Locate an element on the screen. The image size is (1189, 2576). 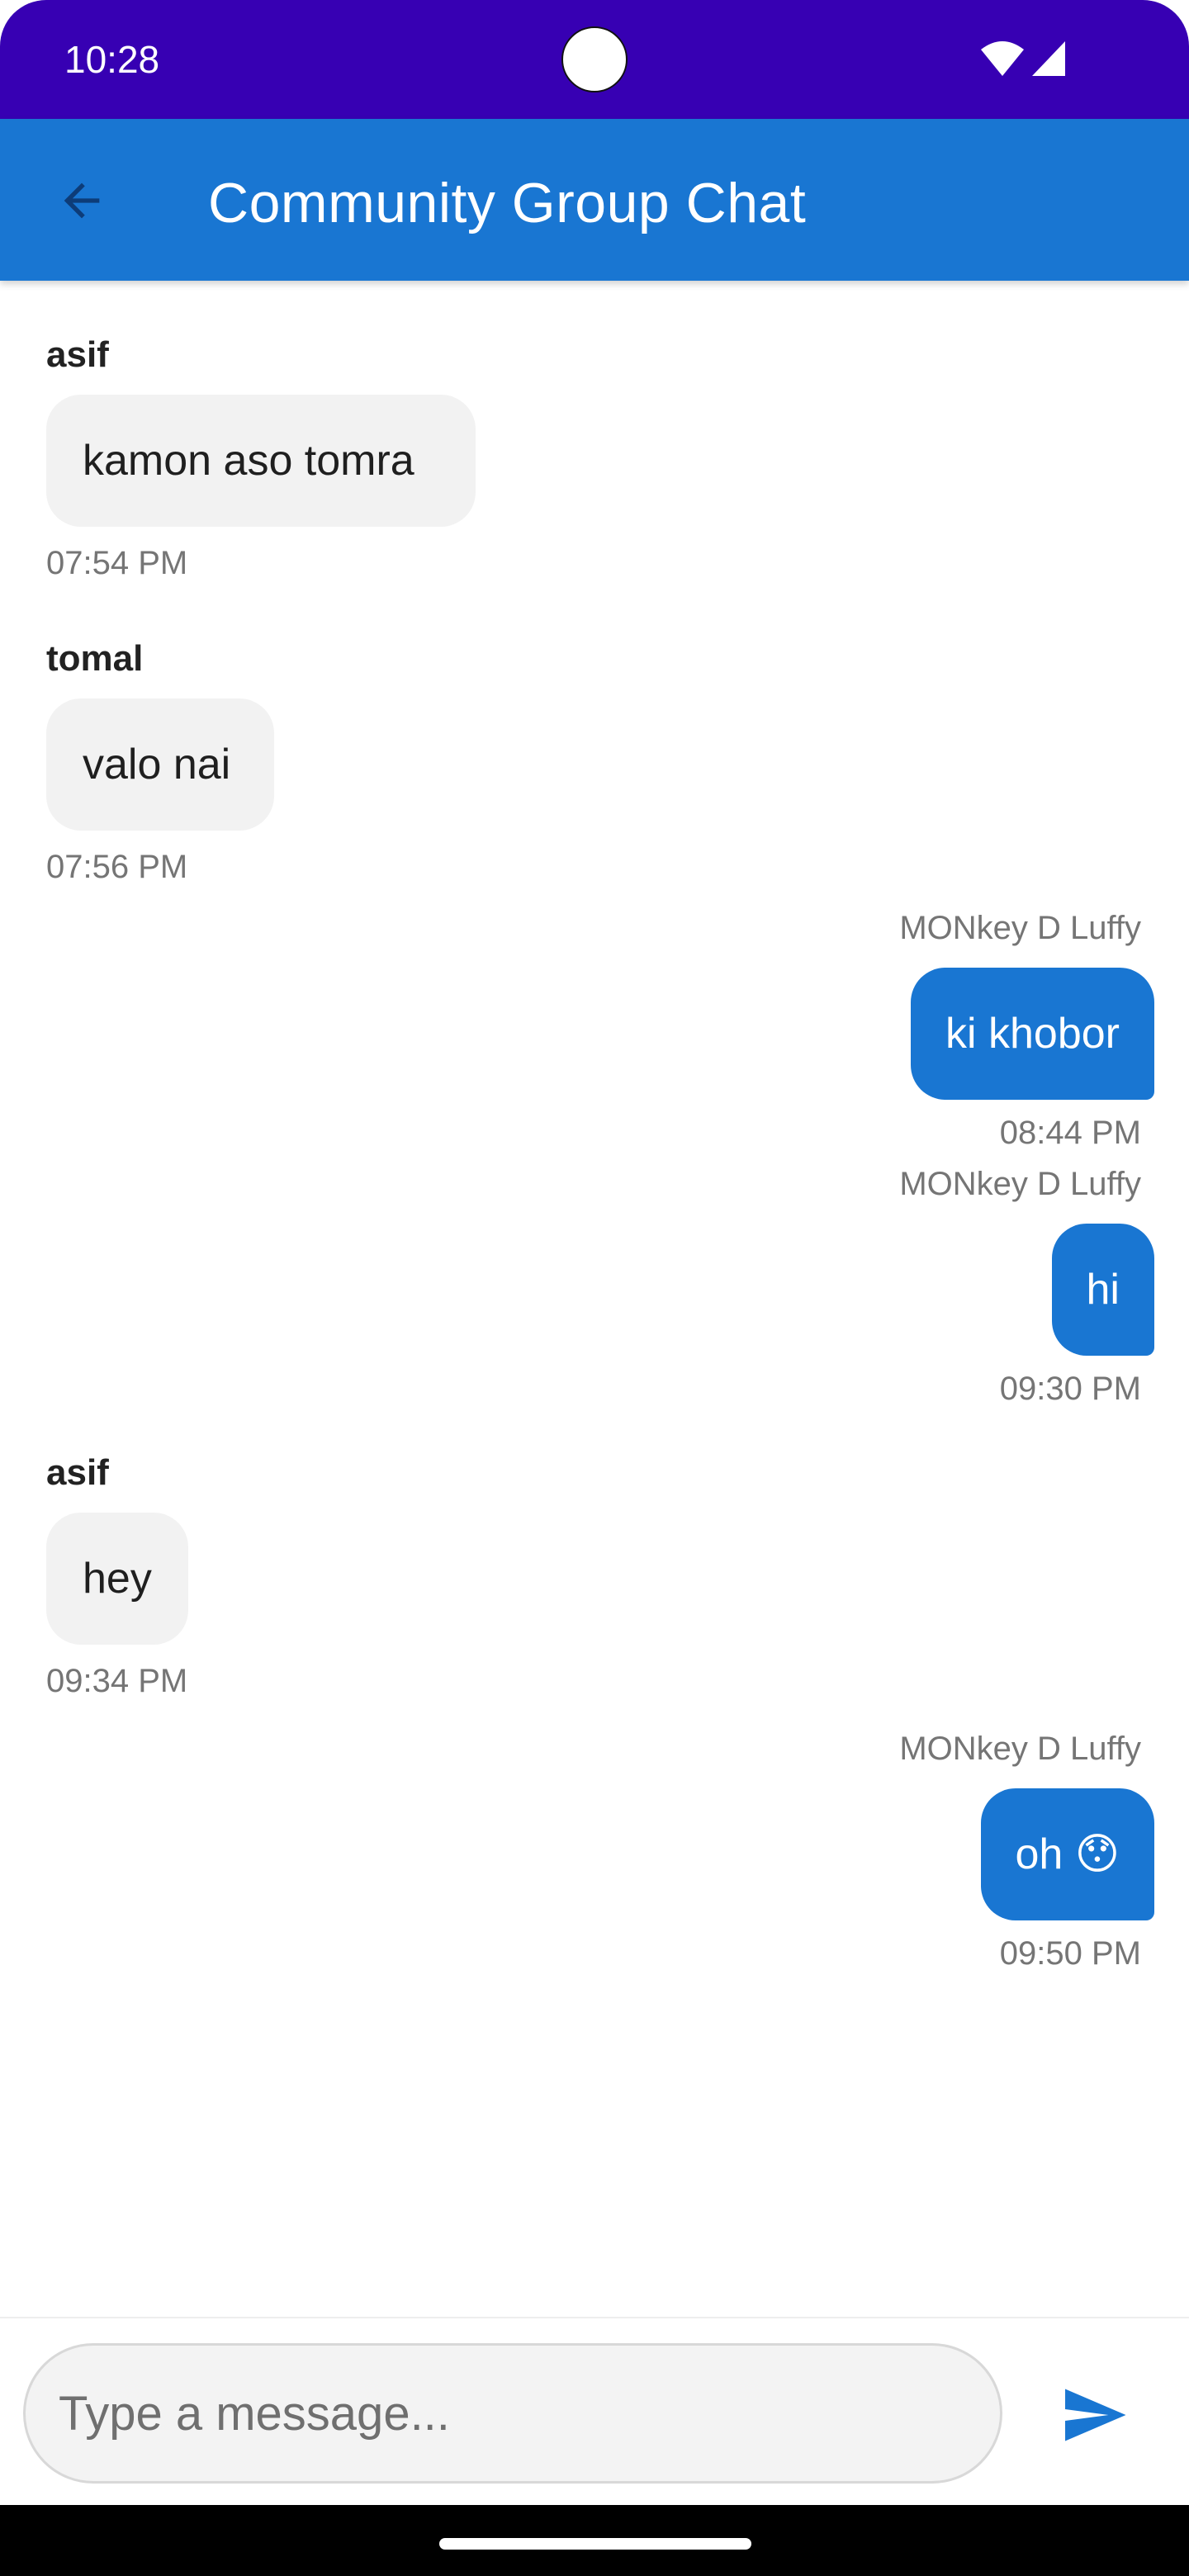
camera-cutout is located at coordinates (594, 59).